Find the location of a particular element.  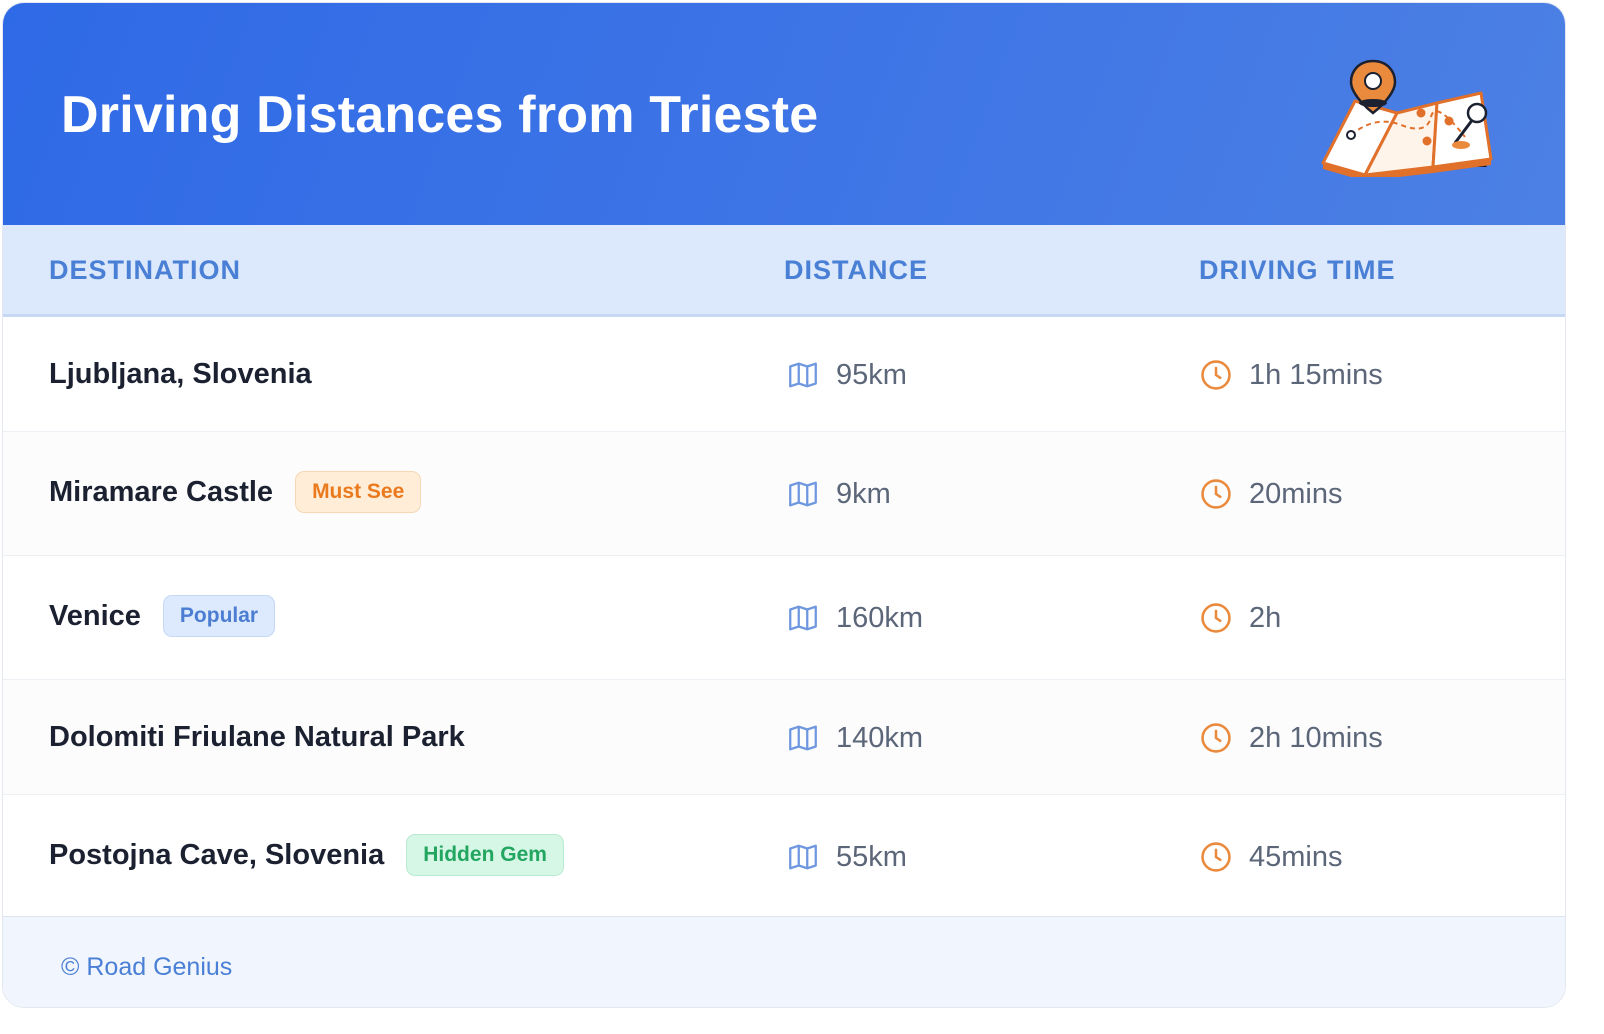

destination-cell: Dolomiti Friulane Natural Park is located at coordinates (257, 737).